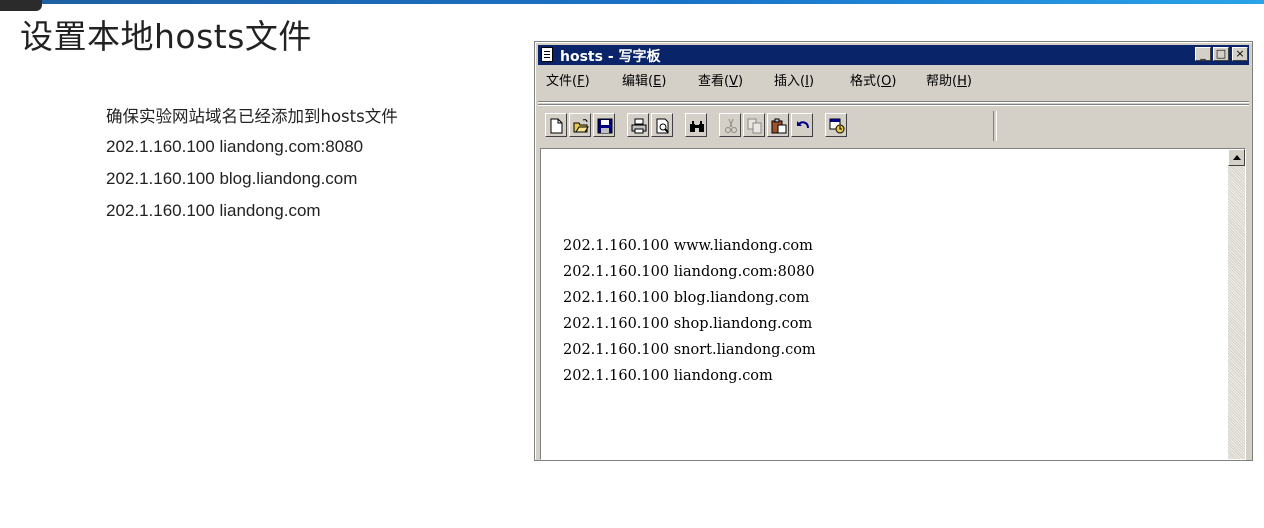 The height and width of the screenshot is (528, 1264). I want to click on toolbar-separator, so click(893, 105).